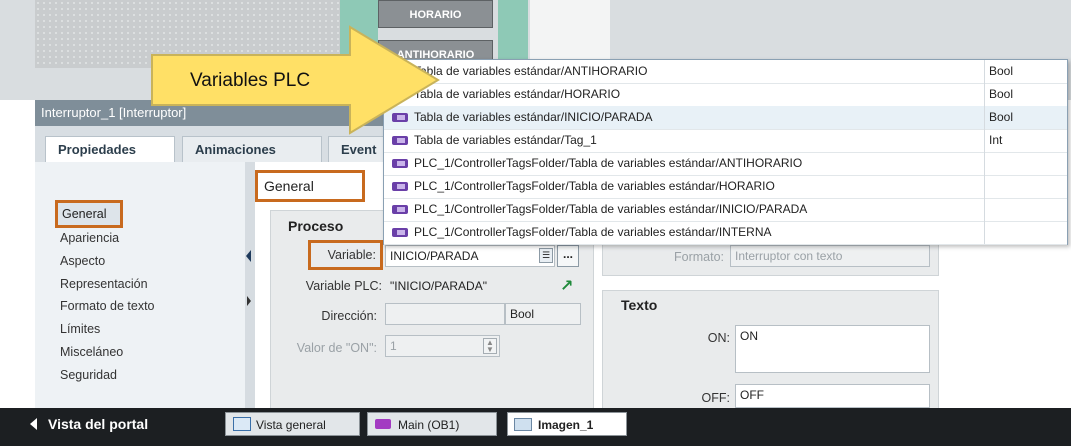 This screenshot has height=446, width=1071. Describe the element at coordinates (88, 375) in the screenshot. I see `nav-item-seguridad: Seguridad` at that location.